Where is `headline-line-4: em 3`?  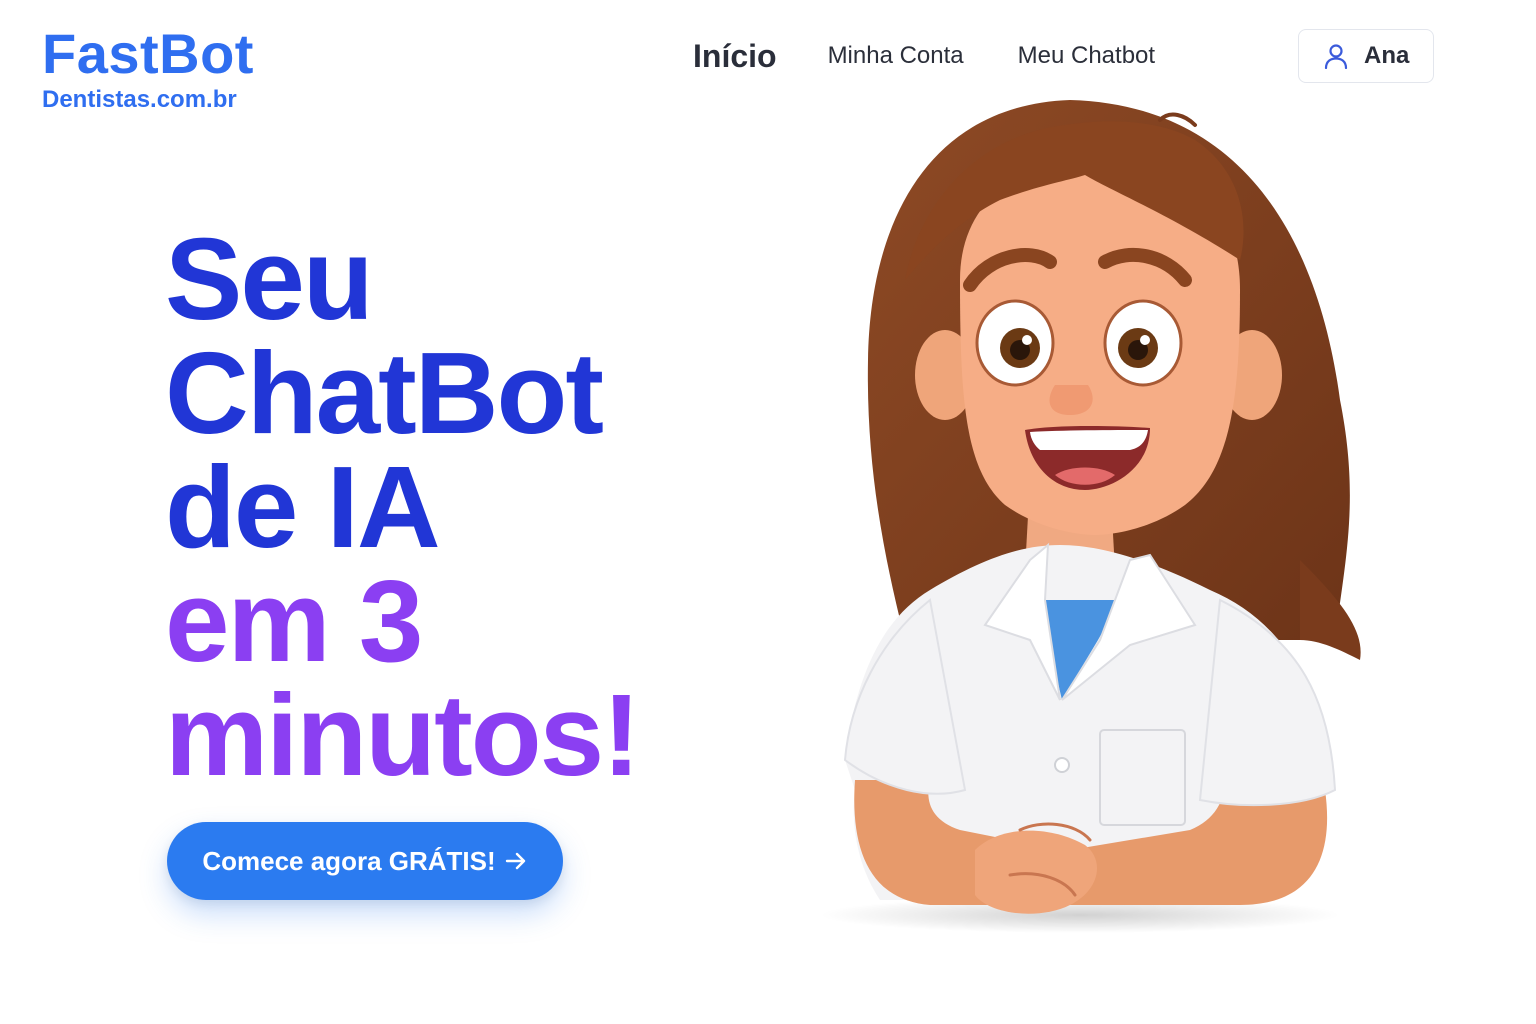
headline-line-4: em 3 is located at coordinates (294, 621).